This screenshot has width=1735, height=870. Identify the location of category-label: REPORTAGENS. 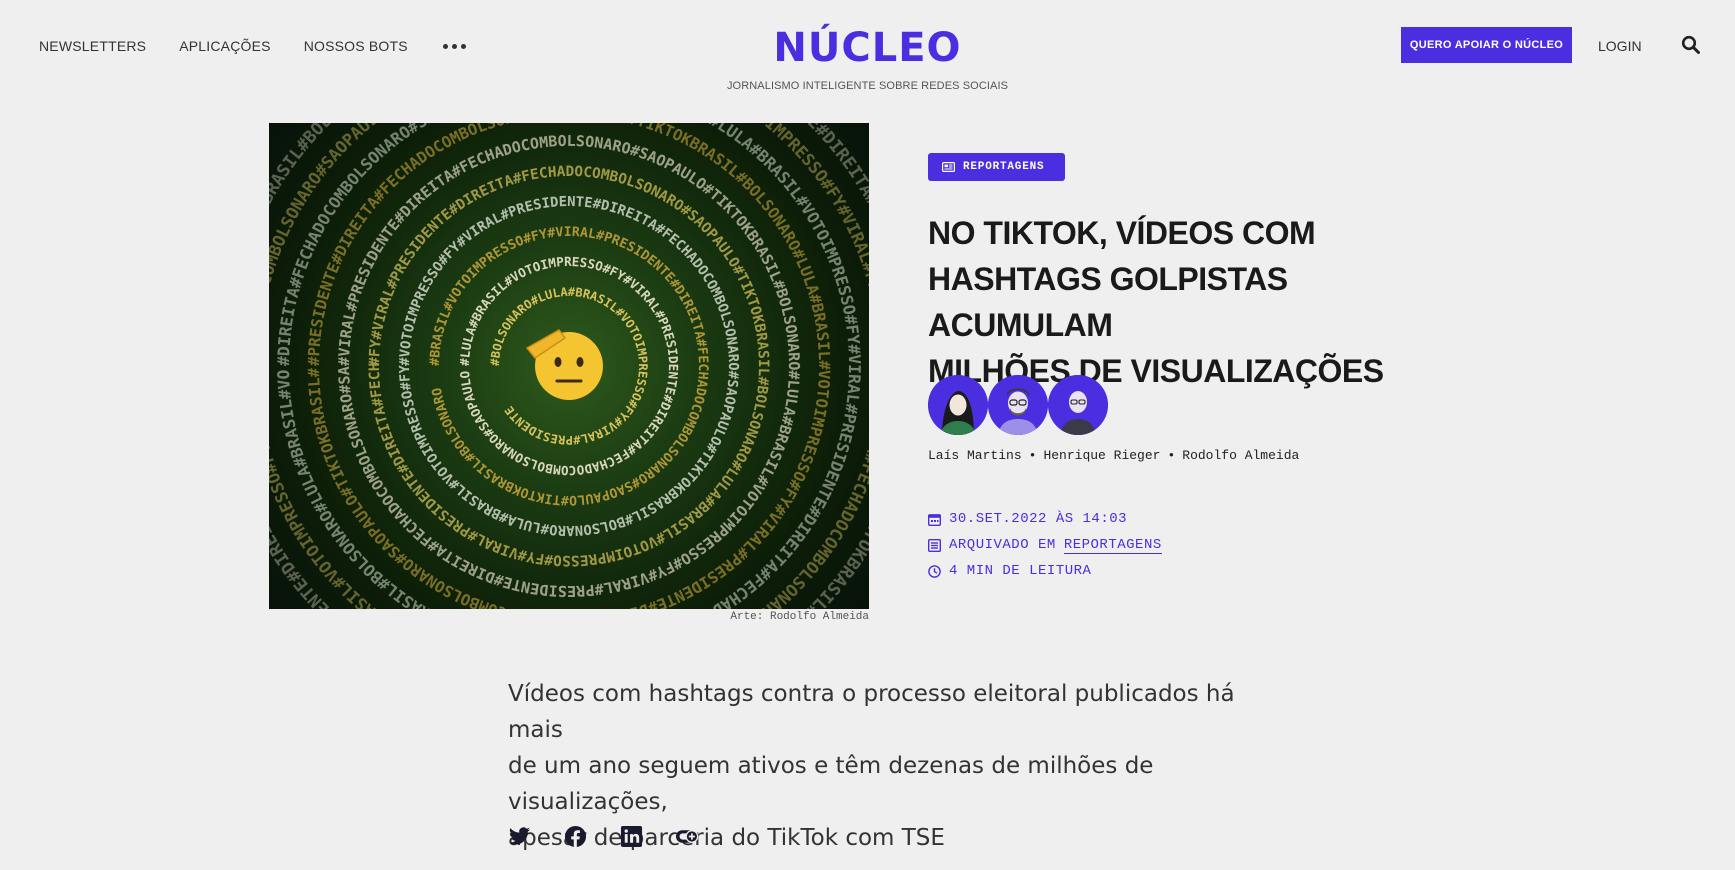
(1004, 167).